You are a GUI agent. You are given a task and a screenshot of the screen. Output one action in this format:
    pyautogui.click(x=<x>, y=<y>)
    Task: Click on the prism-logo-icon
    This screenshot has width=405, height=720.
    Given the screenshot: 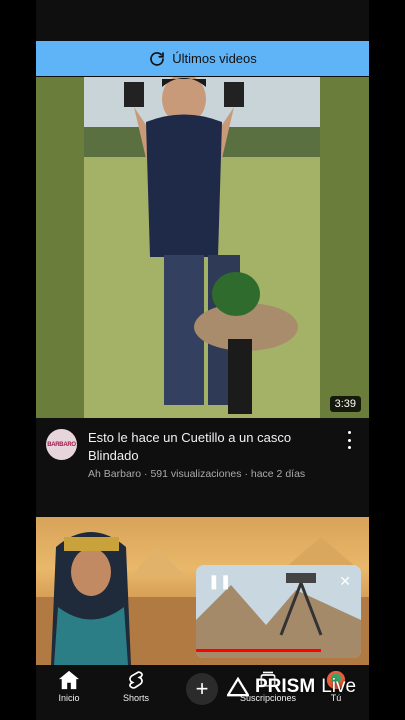 What is the action you would take?
    pyautogui.click(x=238, y=687)
    